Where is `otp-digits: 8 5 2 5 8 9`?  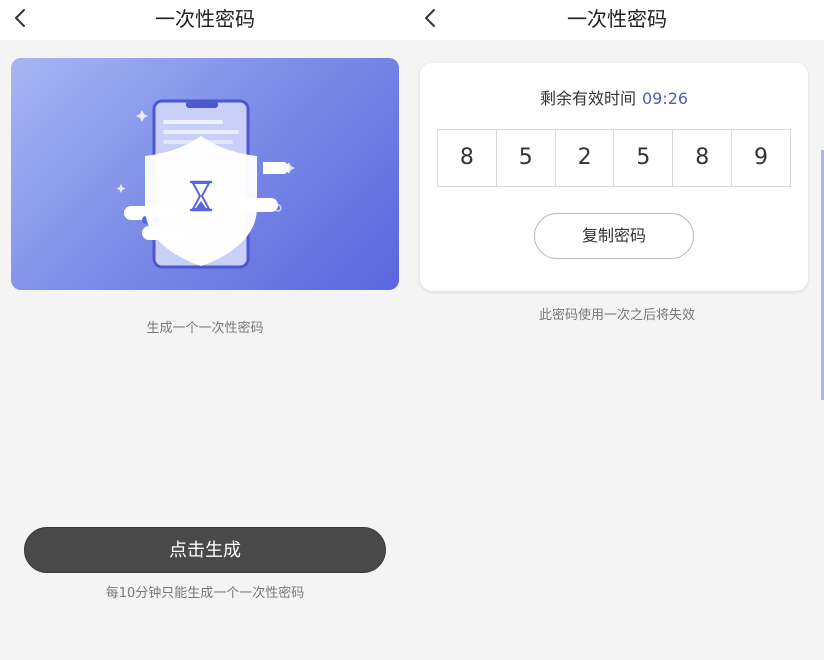
otp-digits: 8 5 2 5 8 9 is located at coordinates (614, 158).